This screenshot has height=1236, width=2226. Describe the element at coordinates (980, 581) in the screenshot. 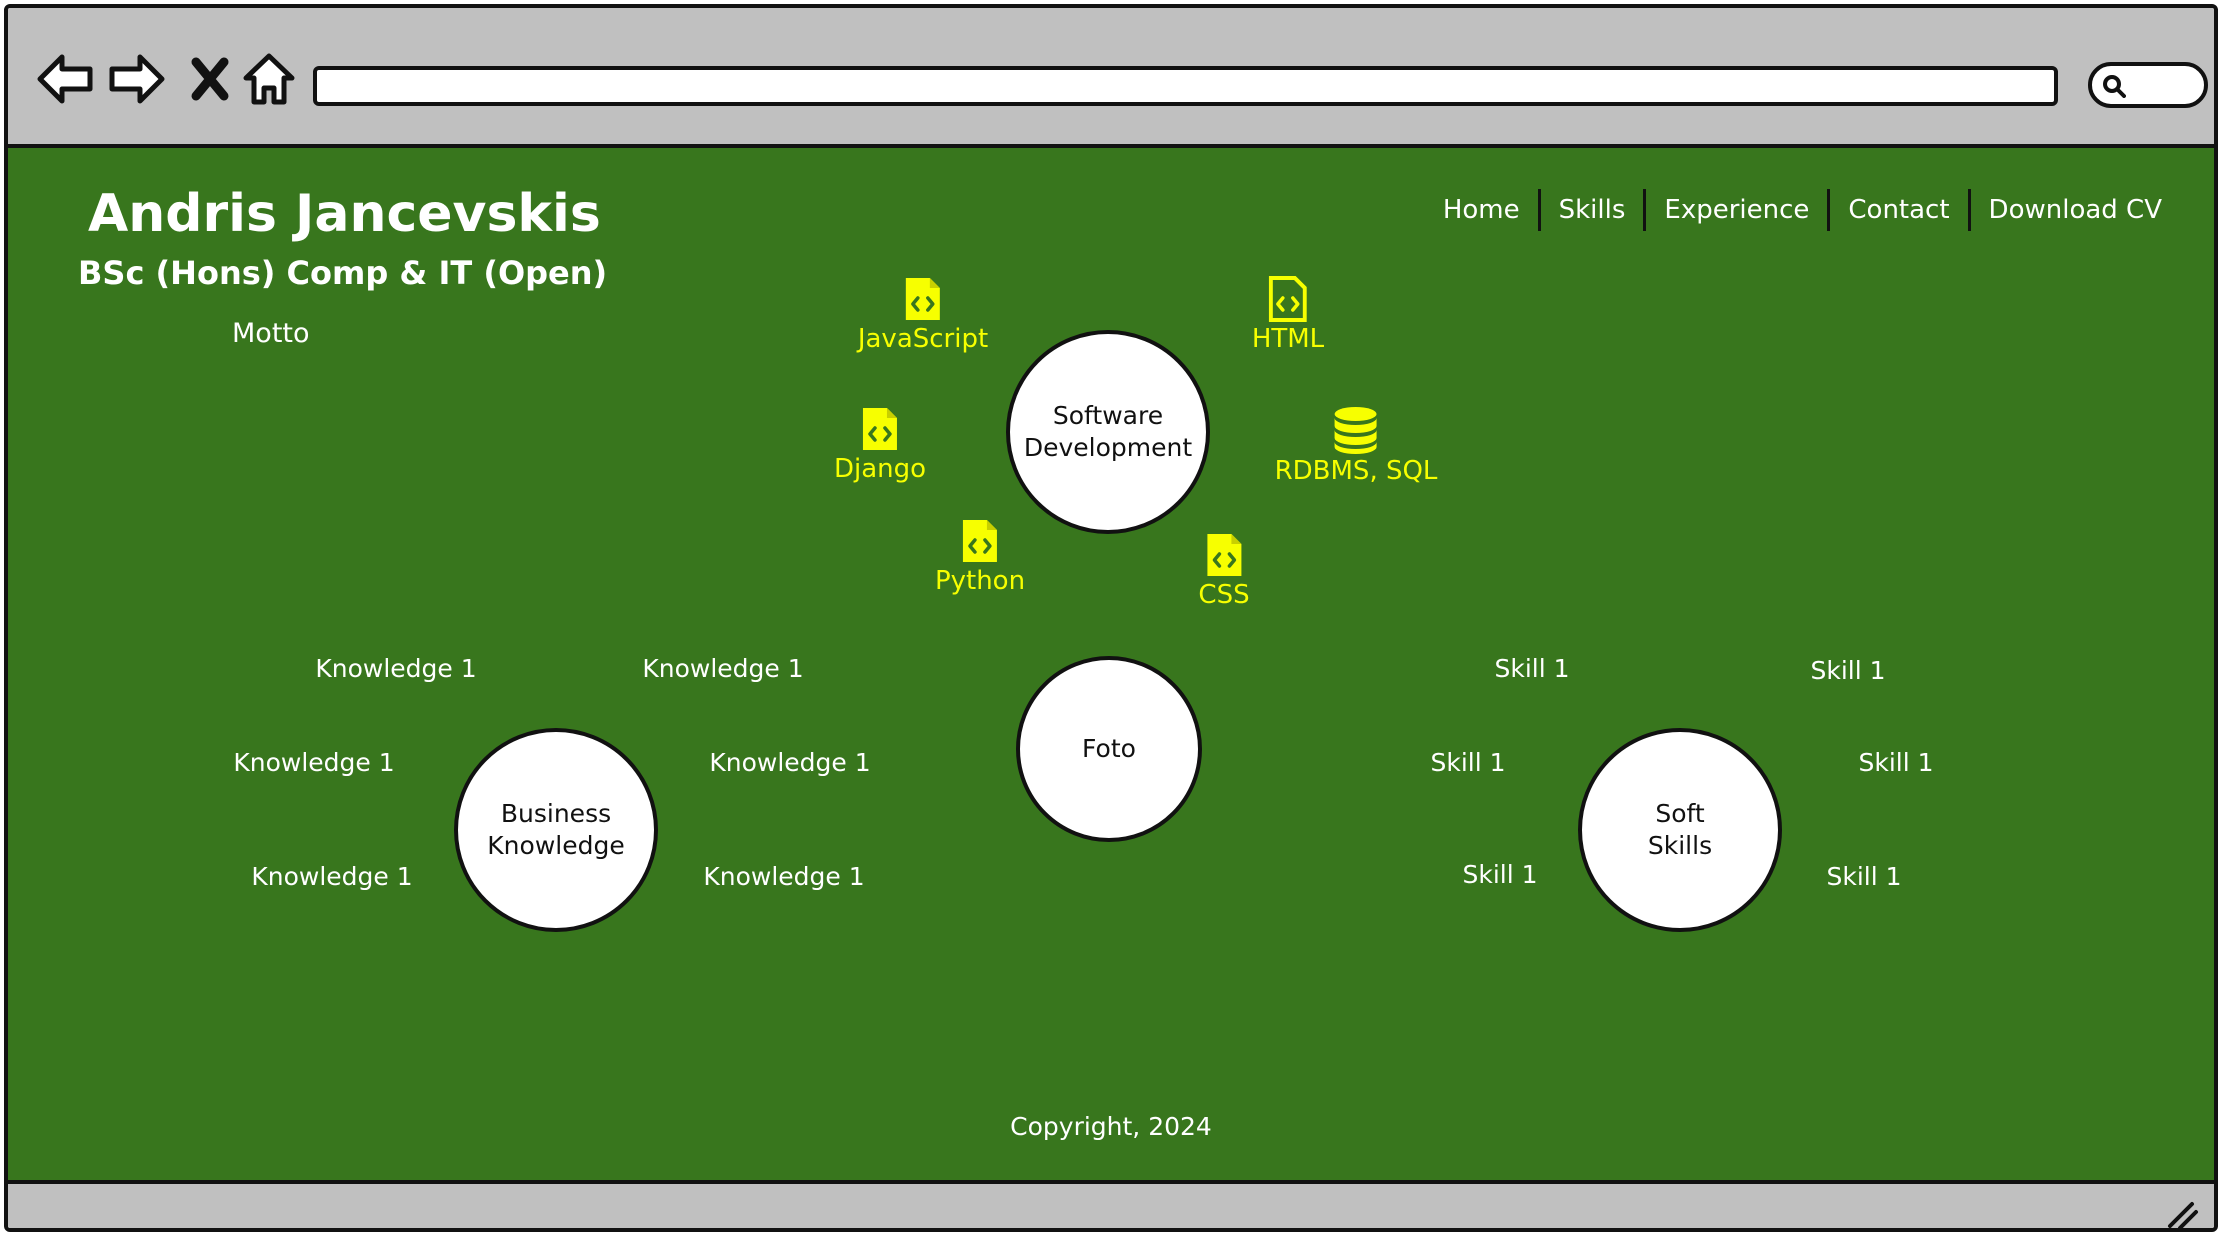

I see `tech-label: Python` at that location.